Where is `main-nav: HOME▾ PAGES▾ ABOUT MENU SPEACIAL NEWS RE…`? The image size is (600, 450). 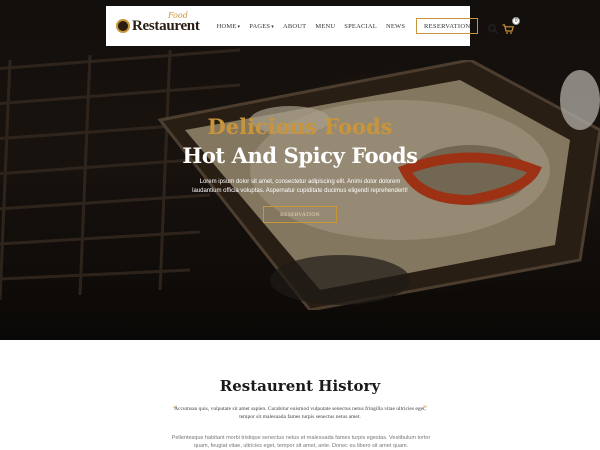
main-nav: HOME▾ PAGES▾ ABOUT MENU SPEACIAL NEWS RE… is located at coordinates (348, 26).